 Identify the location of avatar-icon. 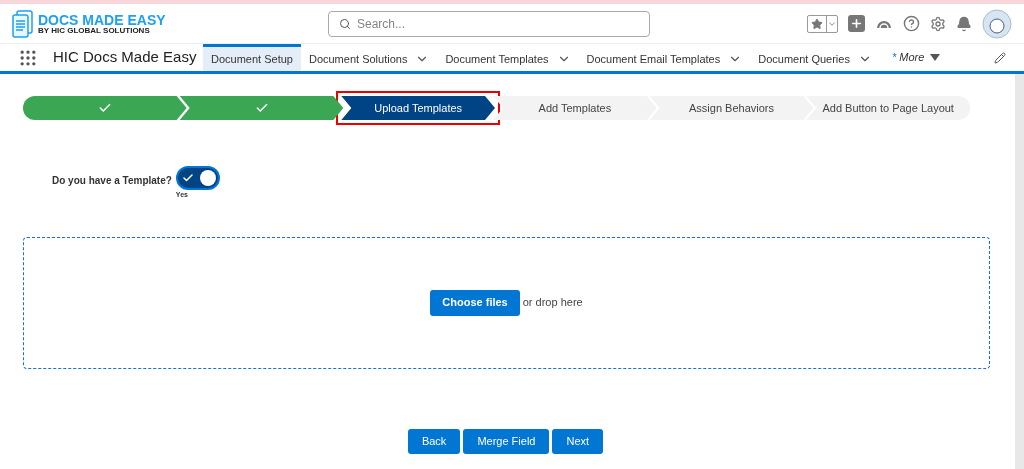
(997, 23).